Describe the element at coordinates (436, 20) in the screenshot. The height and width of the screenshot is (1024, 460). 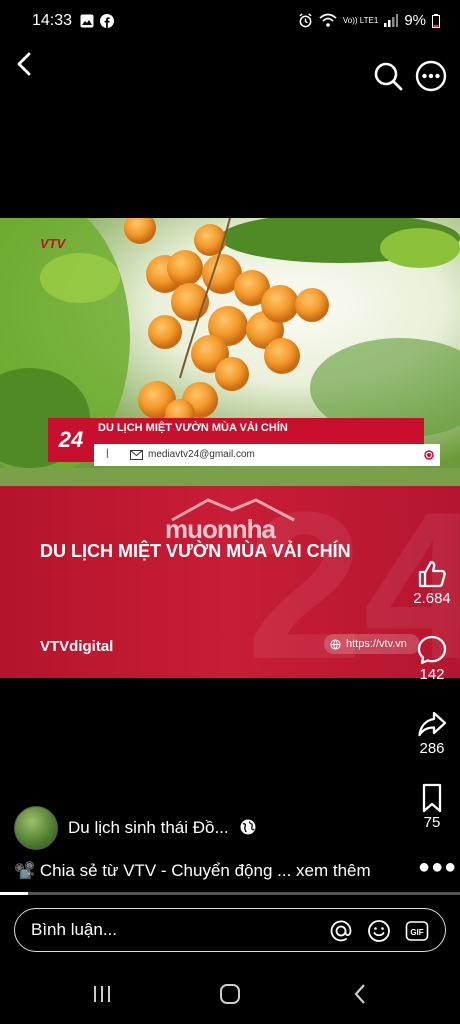
I see `battery-icon` at that location.